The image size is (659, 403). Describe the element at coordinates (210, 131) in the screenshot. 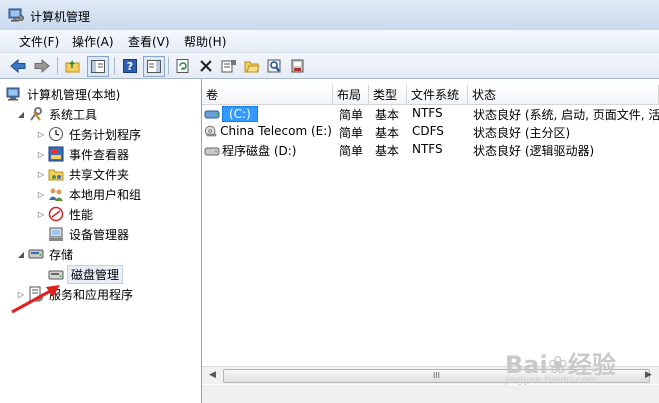

I see `cd-drive-icon` at that location.